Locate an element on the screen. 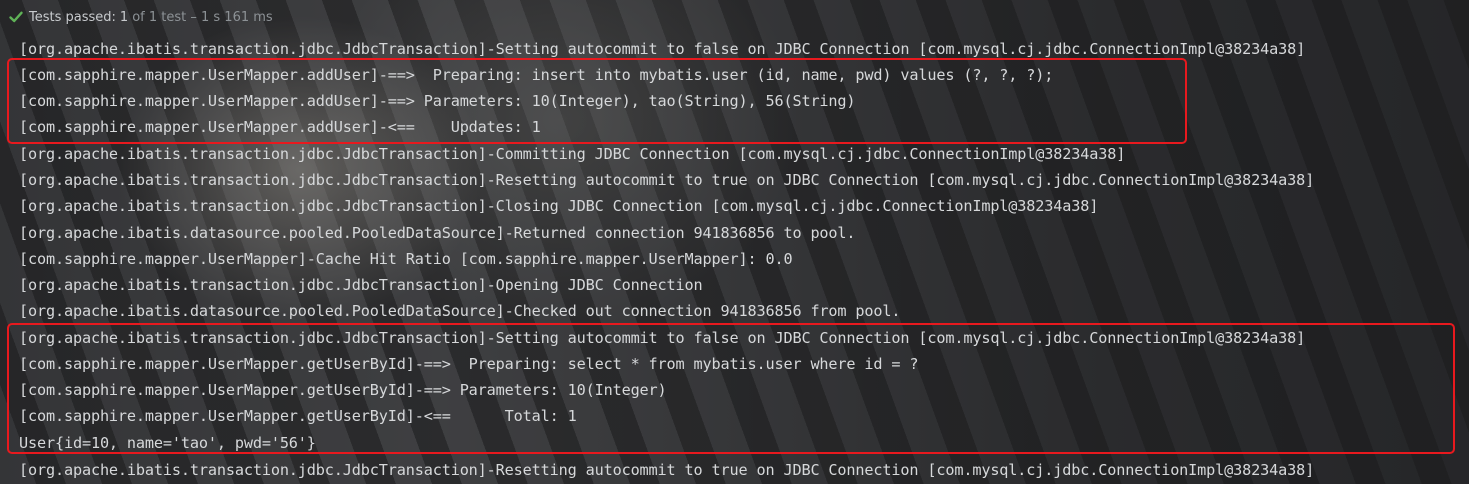 Image resolution: width=1469 pixels, height=484 pixels. log-line: User{id=10, name='tao', pwd='56'} is located at coordinates (167, 443).